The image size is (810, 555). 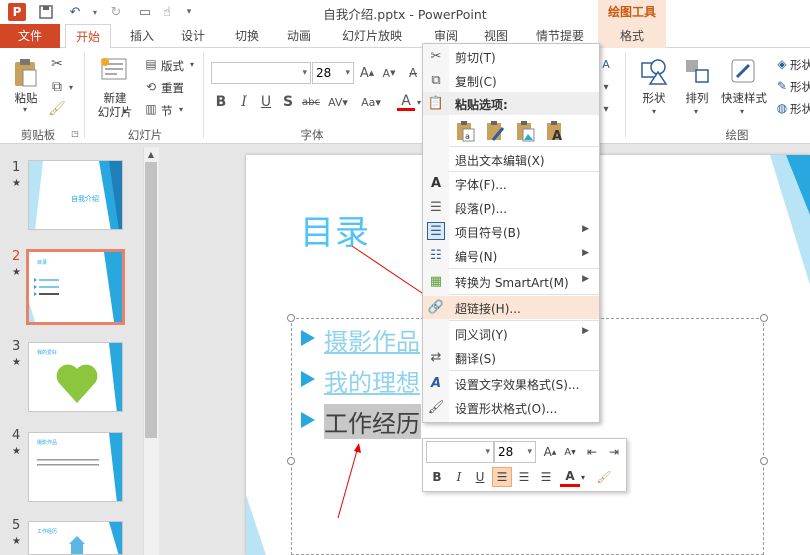 I want to click on mini-align-center-icon: ☰, so click(x=524, y=477).